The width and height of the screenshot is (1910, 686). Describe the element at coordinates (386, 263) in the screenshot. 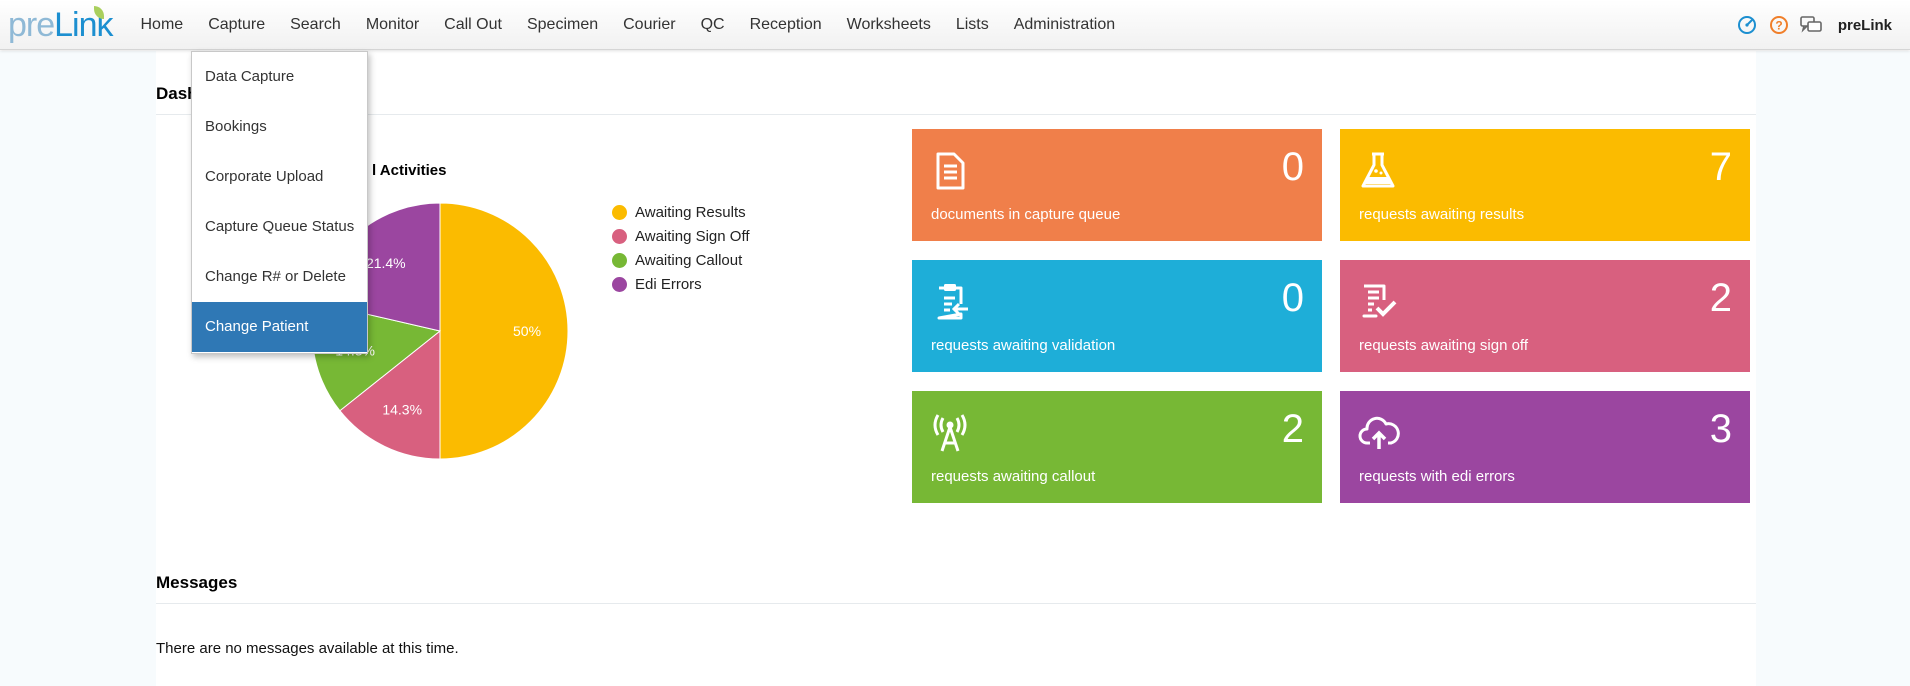

I see `pie-slice-label: 21.4%` at that location.